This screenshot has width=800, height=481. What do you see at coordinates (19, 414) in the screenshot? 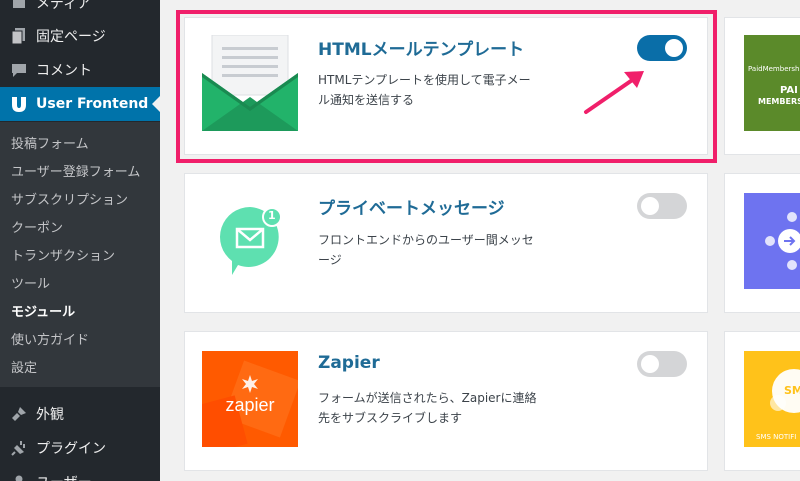
I see `appearance-icon` at bounding box center [19, 414].